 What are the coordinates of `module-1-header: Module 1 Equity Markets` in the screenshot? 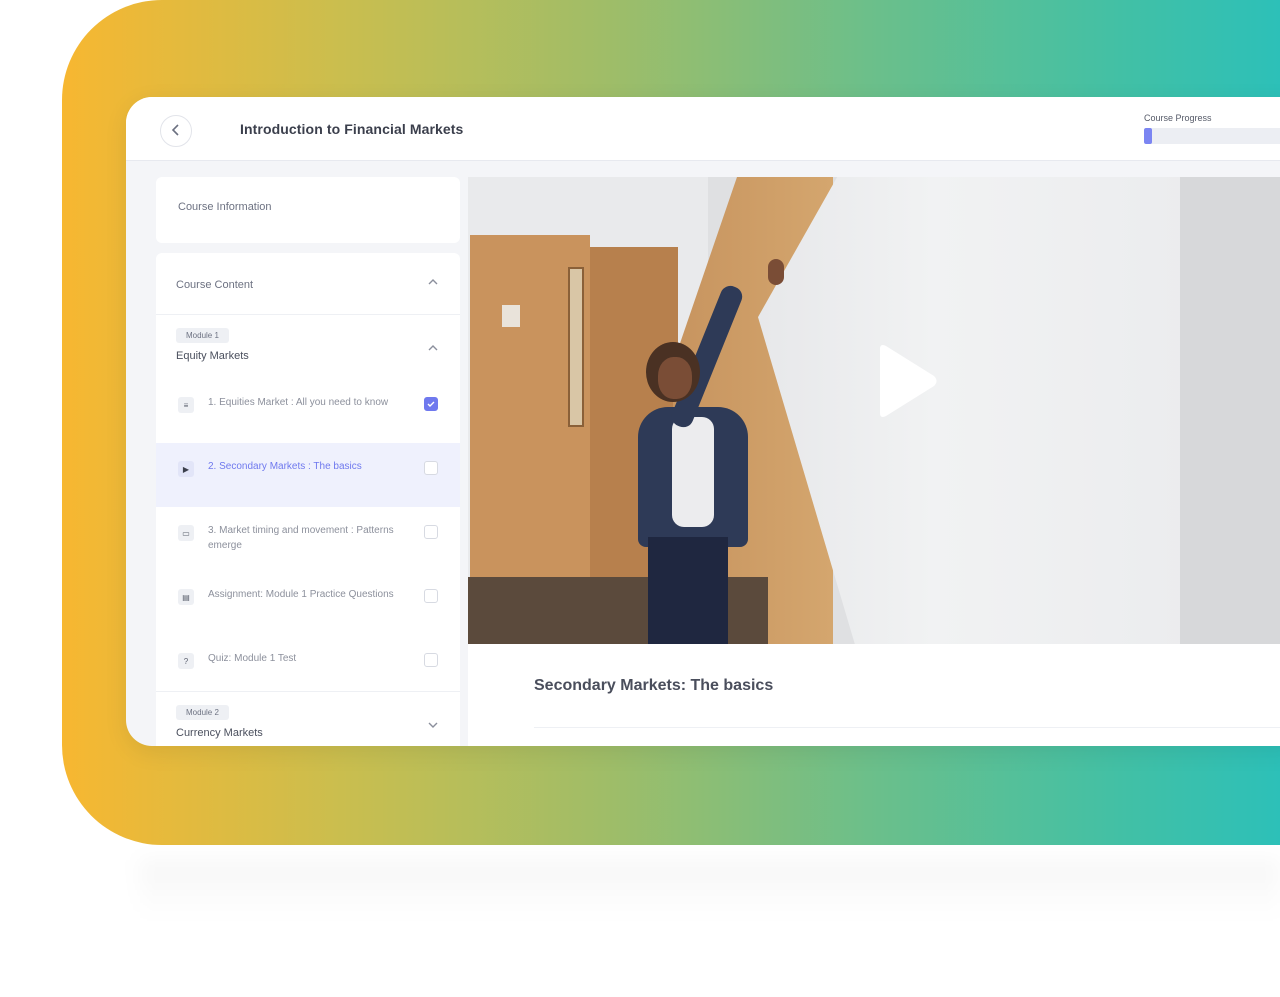 It's located at (308, 347).